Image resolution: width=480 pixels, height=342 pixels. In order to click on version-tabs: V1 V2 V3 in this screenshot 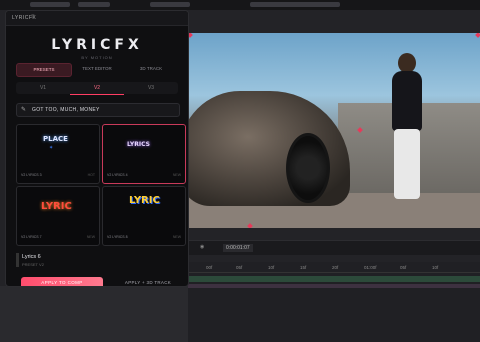, I will do `click(97, 88)`.